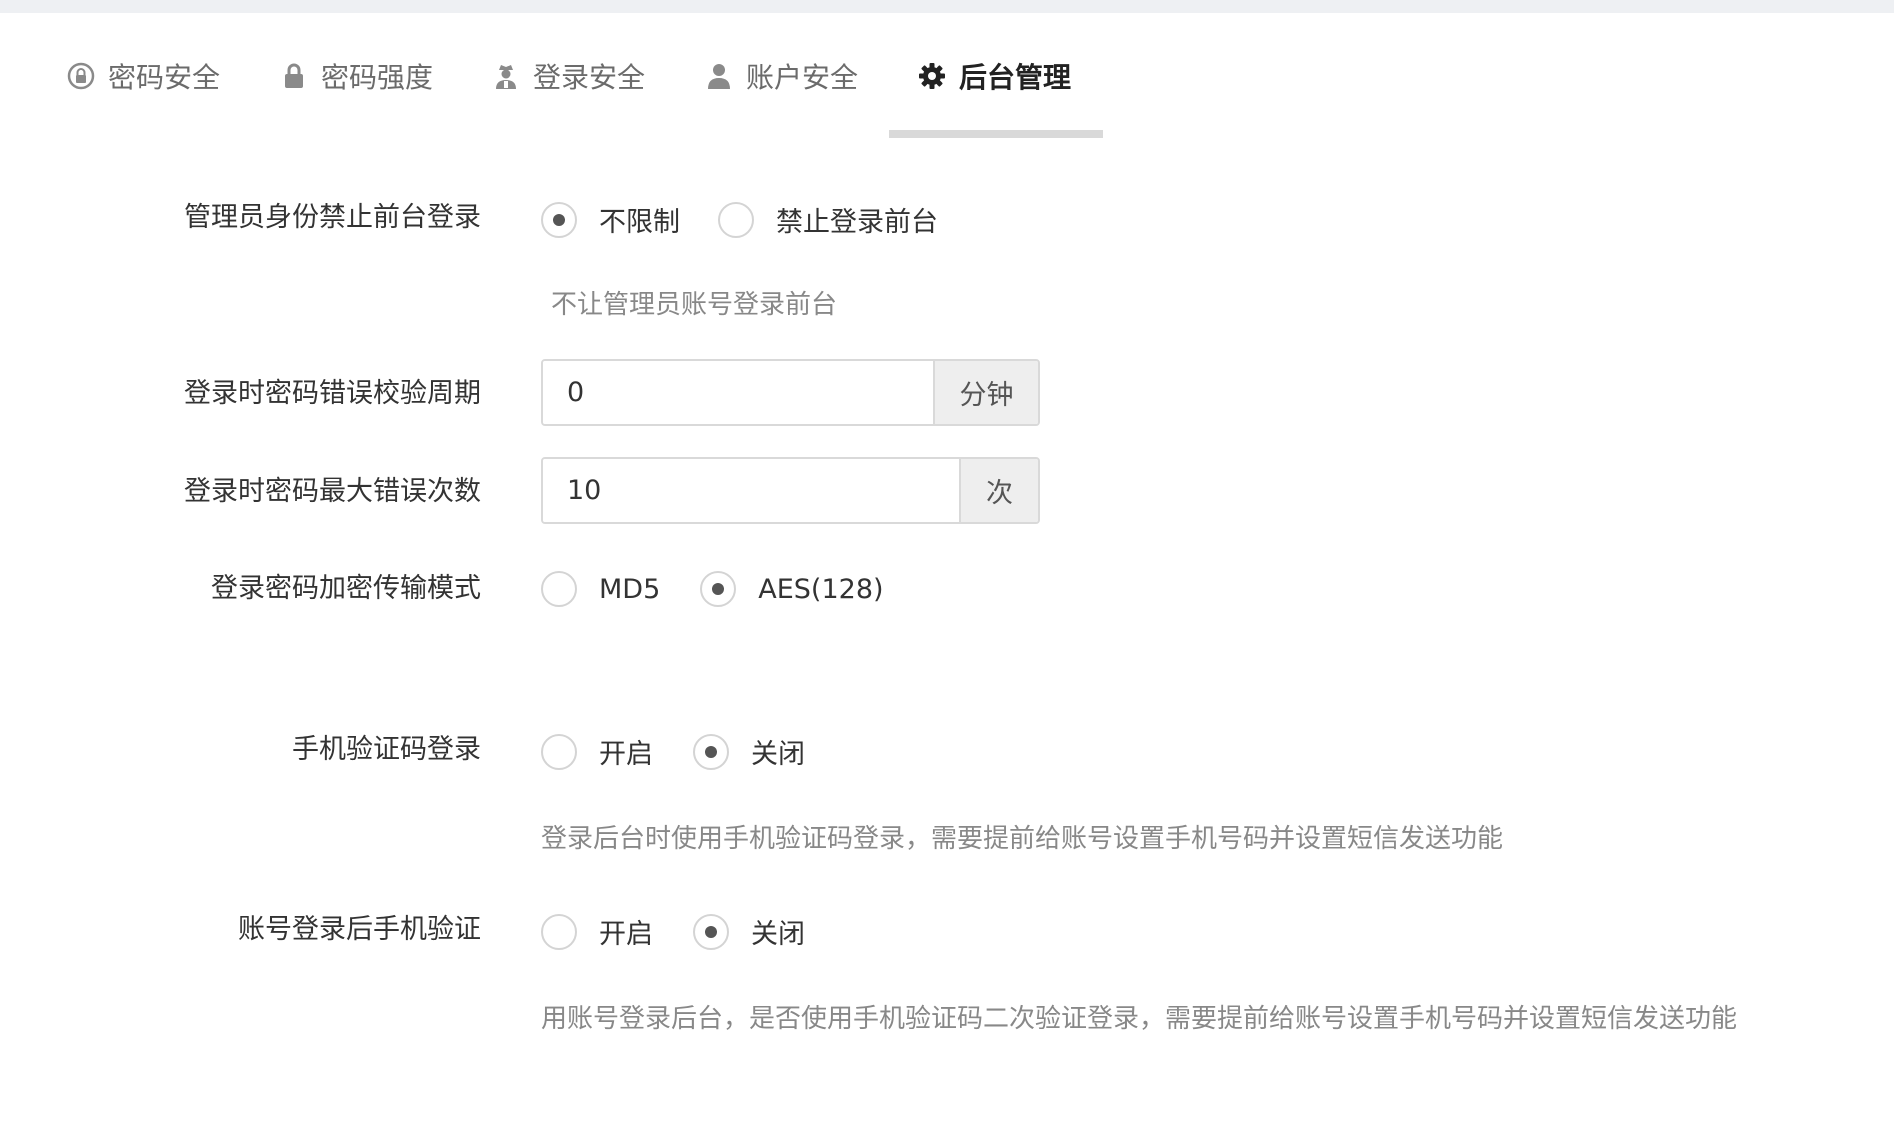 Image resolution: width=1894 pixels, height=1130 pixels. What do you see at coordinates (377, 77) in the screenshot?
I see `tab-label: 密码强度` at bounding box center [377, 77].